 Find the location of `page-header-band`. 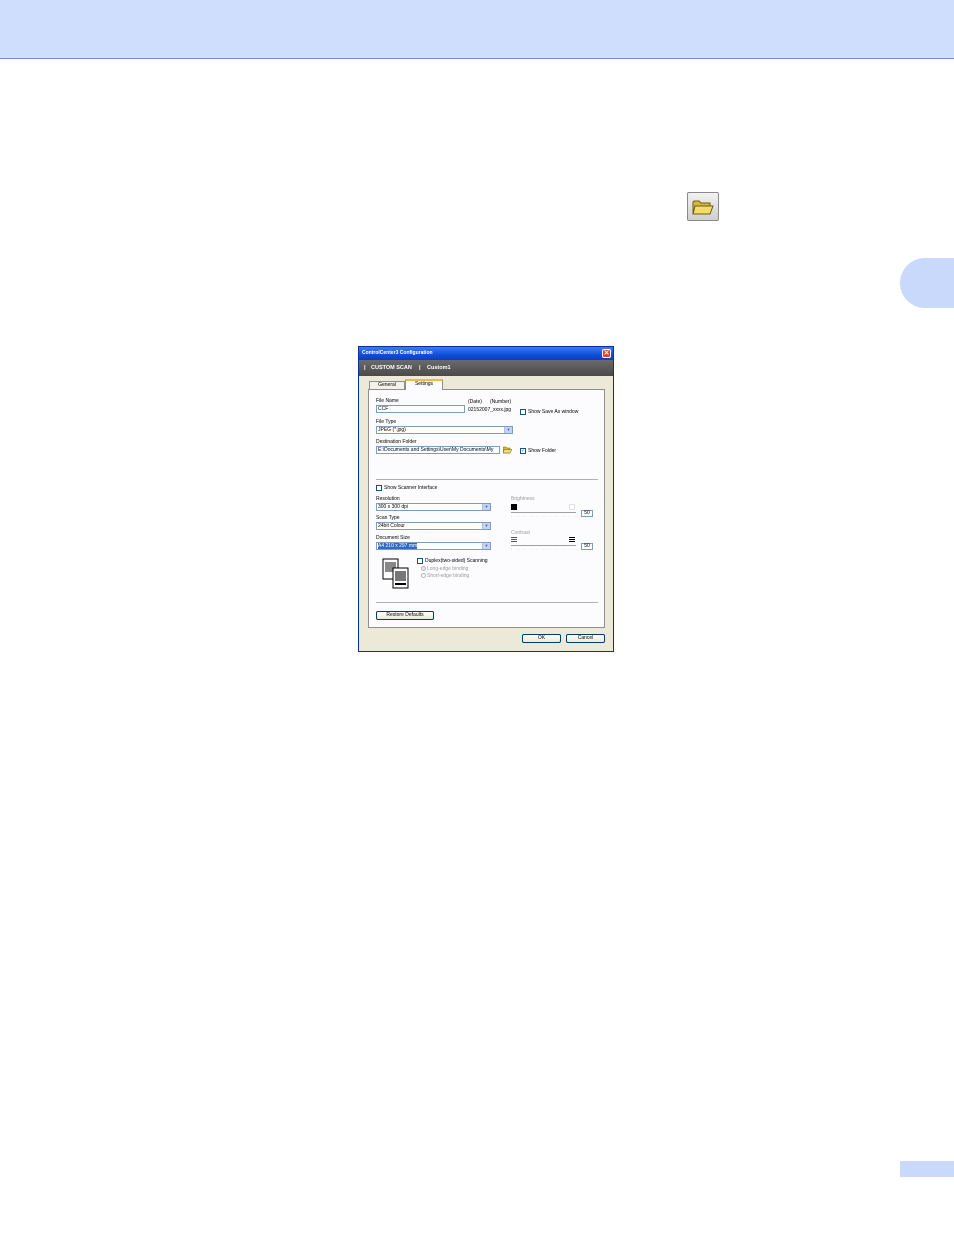

page-header-band is located at coordinates (477, 29).